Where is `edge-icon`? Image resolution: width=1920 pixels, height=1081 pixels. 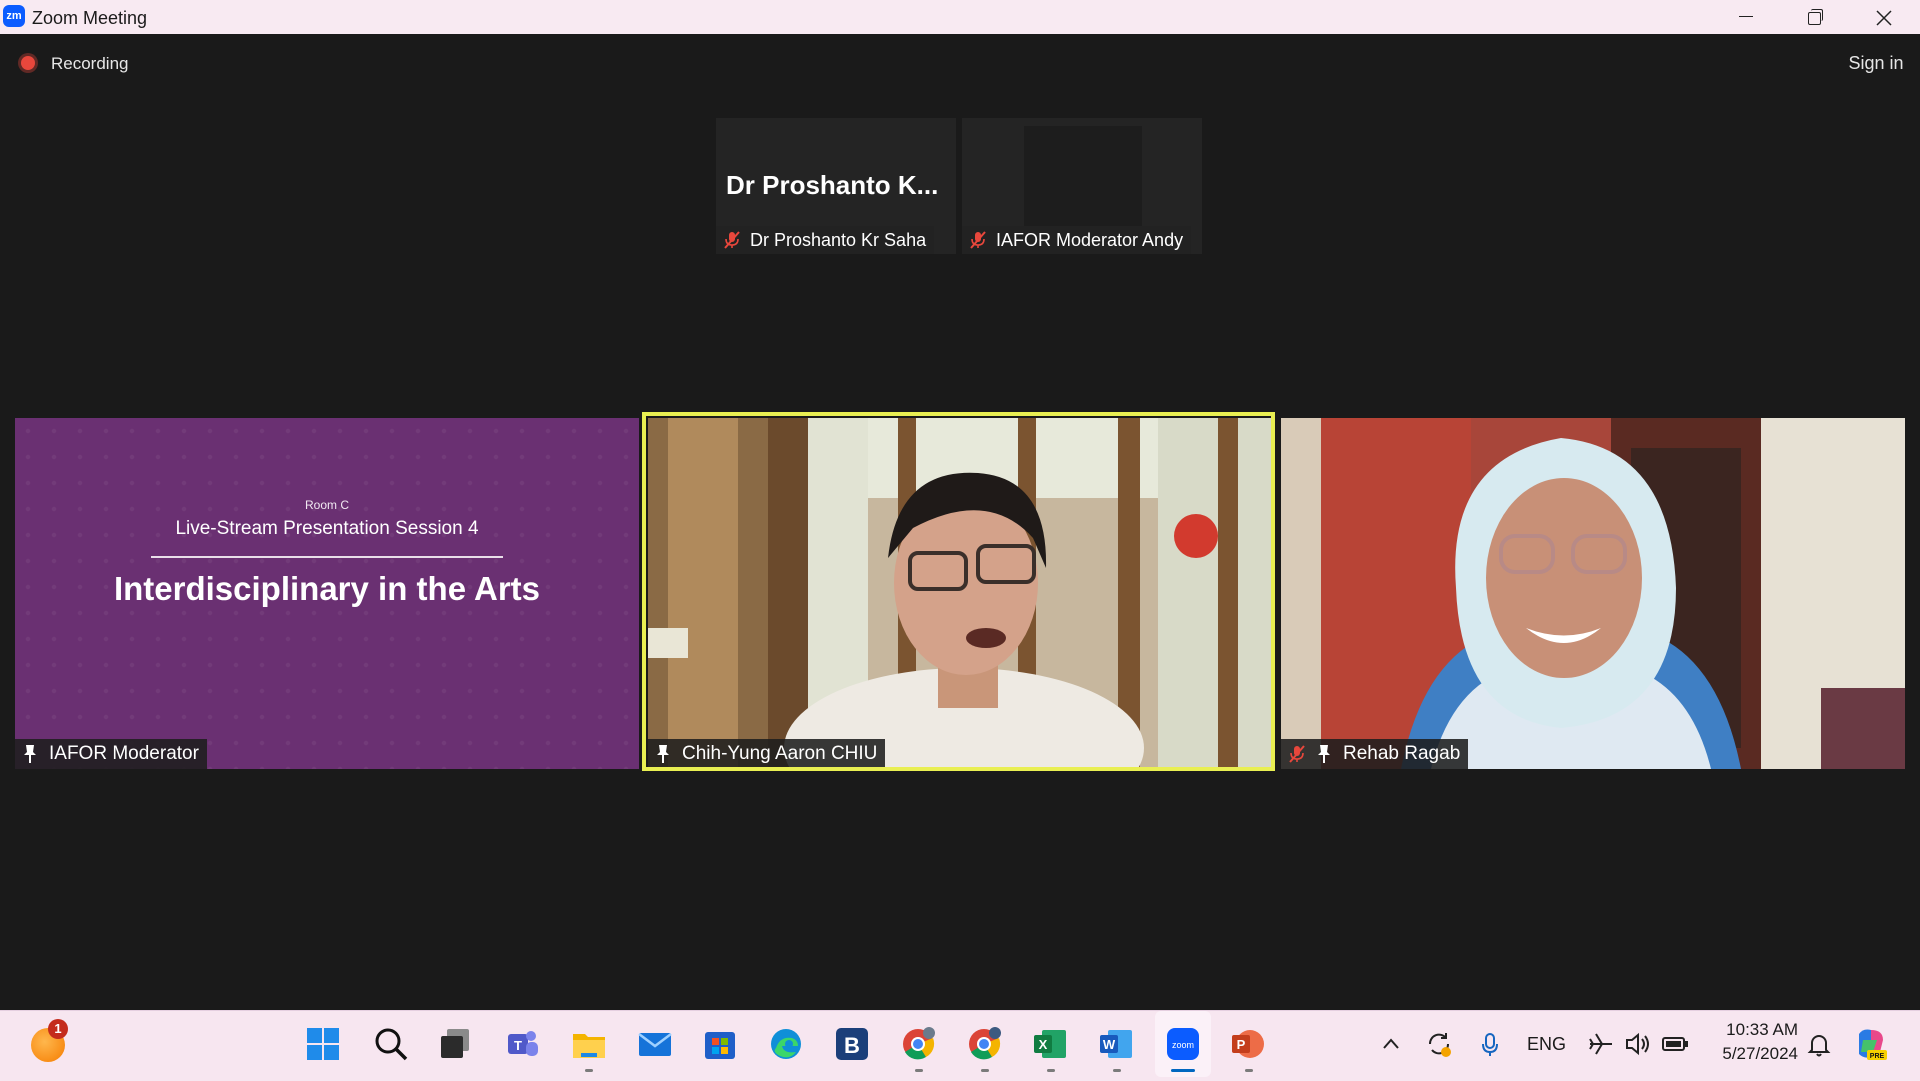 edge-icon is located at coordinates (786, 1044).